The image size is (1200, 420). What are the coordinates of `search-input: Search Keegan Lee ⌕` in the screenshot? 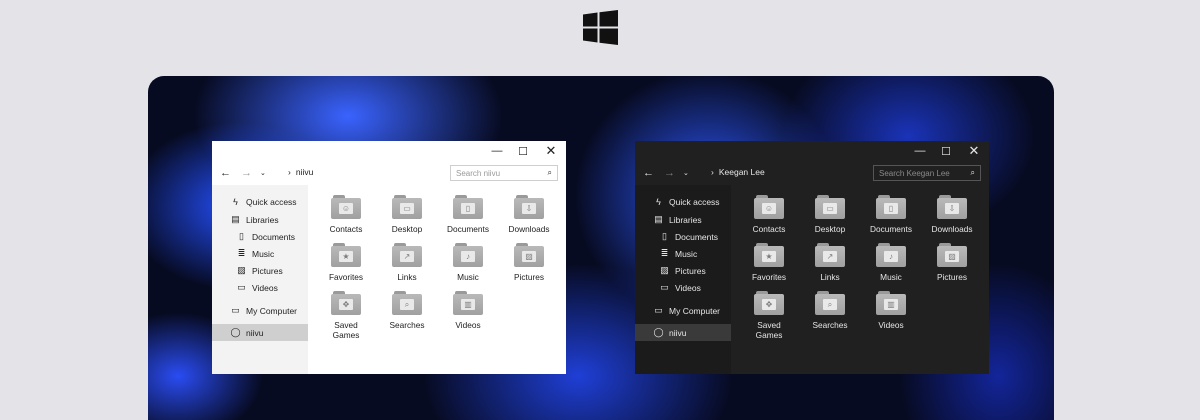 It's located at (927, 173).